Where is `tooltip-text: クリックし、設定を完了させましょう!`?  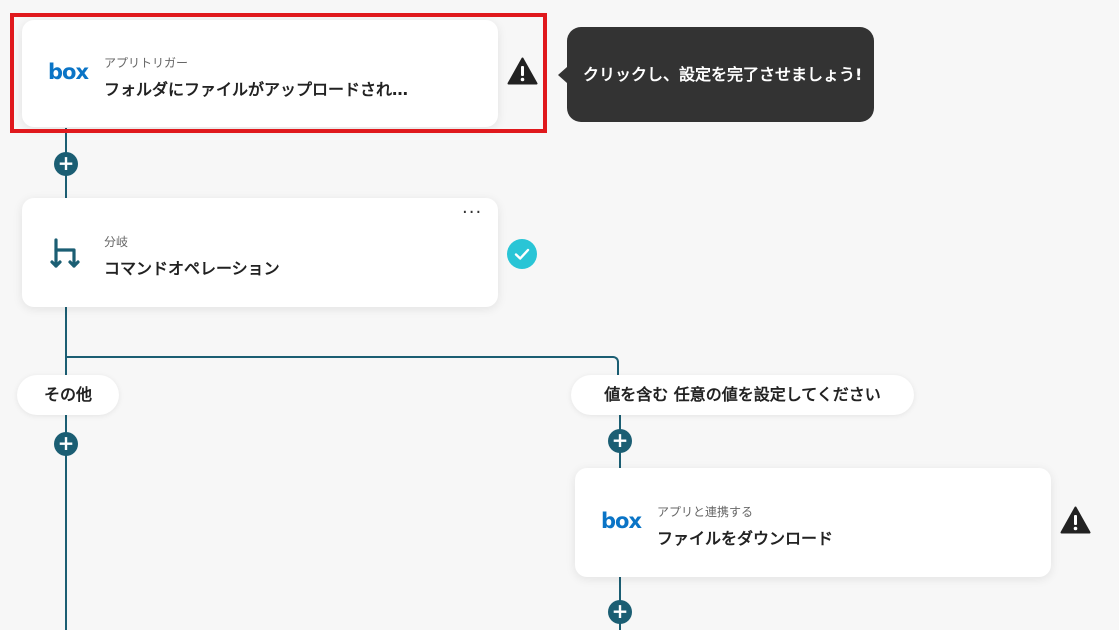
tooltip-text: クリックし、設定を完了させましょう! is located at coordinates (723, 74).